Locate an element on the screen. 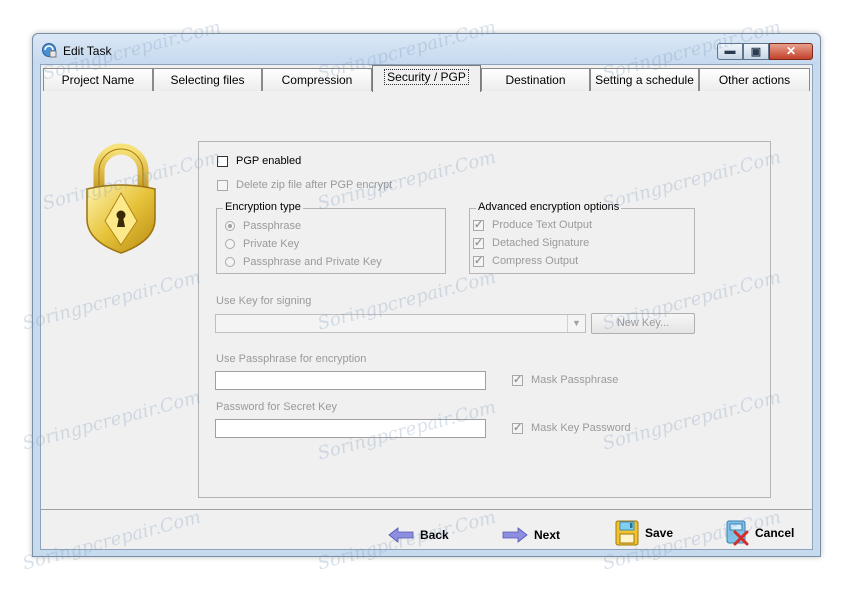 Image resolution: width=854 pixels, height=591 pixels. checkbox-label: Mask Key Password is located at coordinates (581, 428).